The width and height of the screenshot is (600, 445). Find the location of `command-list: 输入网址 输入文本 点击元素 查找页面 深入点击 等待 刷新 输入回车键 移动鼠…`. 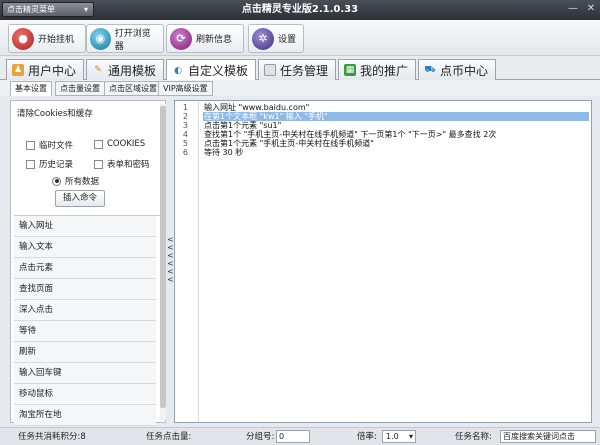

command-list: 输入网址 输入文本 点击元素 查找页面 深入点击 等待 刷新 输入回车键 移动鼠… is located at coordinates (85, 321).